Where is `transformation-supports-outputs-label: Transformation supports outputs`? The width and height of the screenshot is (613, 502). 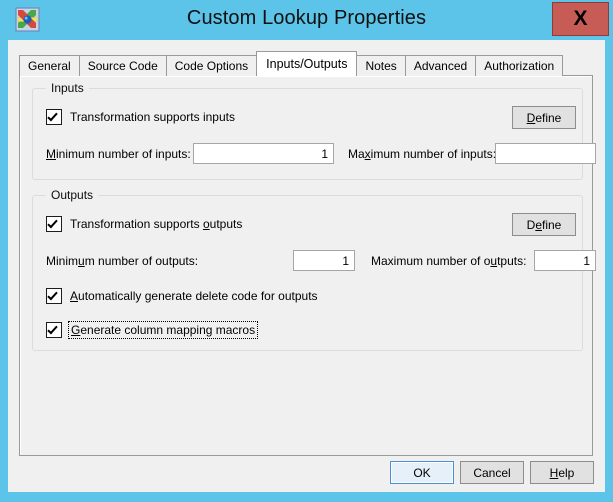 transformation-supports-outputs-label: Transformation supports outputs is located at coordinates (156, 224).